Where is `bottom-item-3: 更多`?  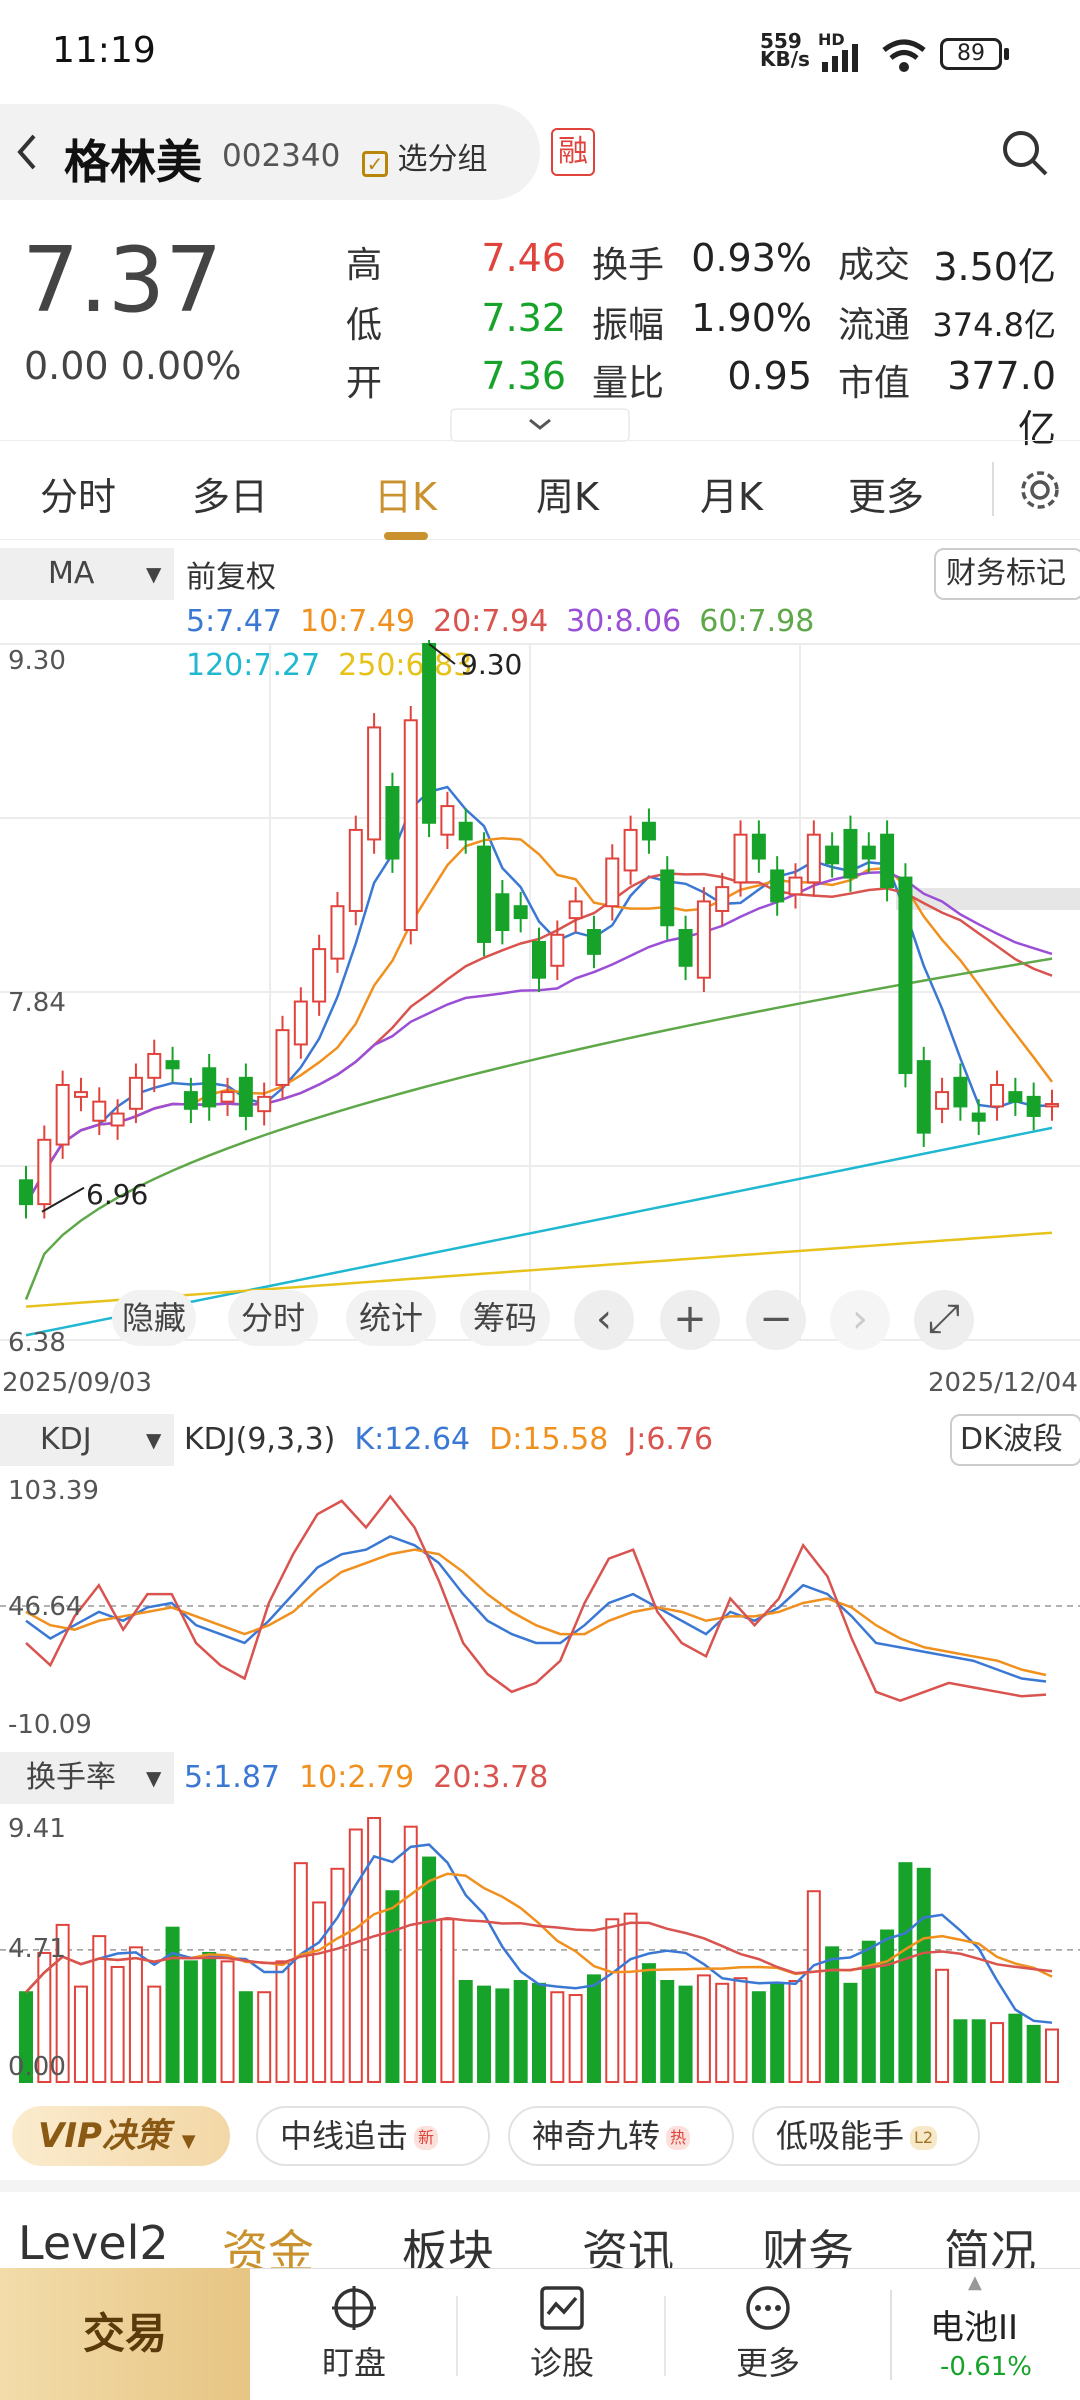
bottom-item-3: 更多 is located at coordinates (768, 2361).